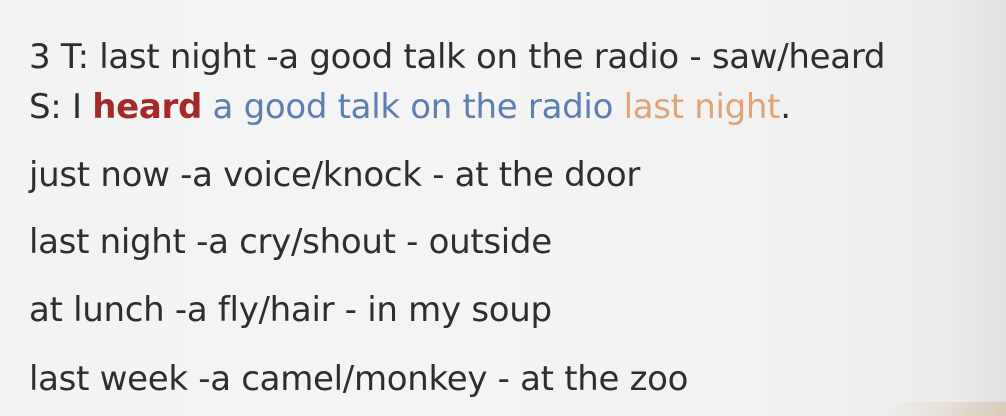 The height and width of the screenshot is (416, 1006). What do you see at coordinates (290, 310) in the screenshot?
I see `exercise-item: at lunch -a fly/hair - in my soup` at bounding box center [290, 310].